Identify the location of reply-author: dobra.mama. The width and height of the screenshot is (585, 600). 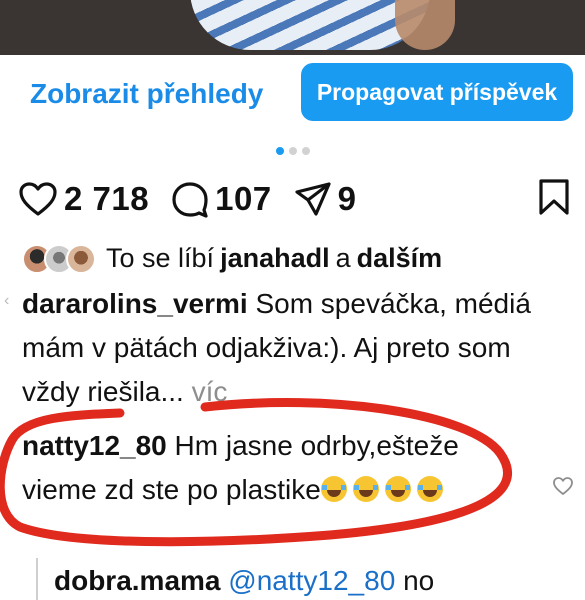
(137, 580).